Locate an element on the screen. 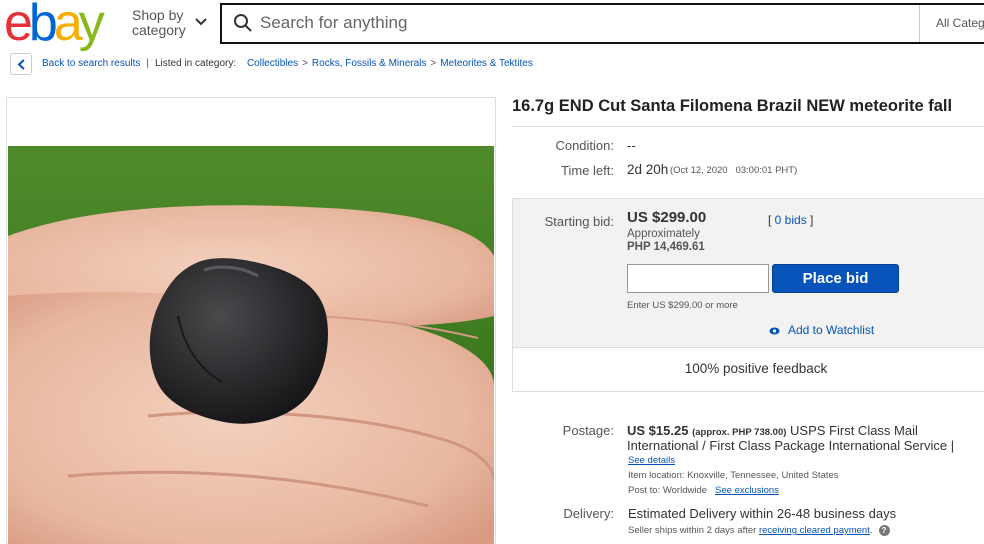 Image resolution: width=984 pixels, height=544 pixels. time-left-label: Time left: is located at coordinates (587, 170).